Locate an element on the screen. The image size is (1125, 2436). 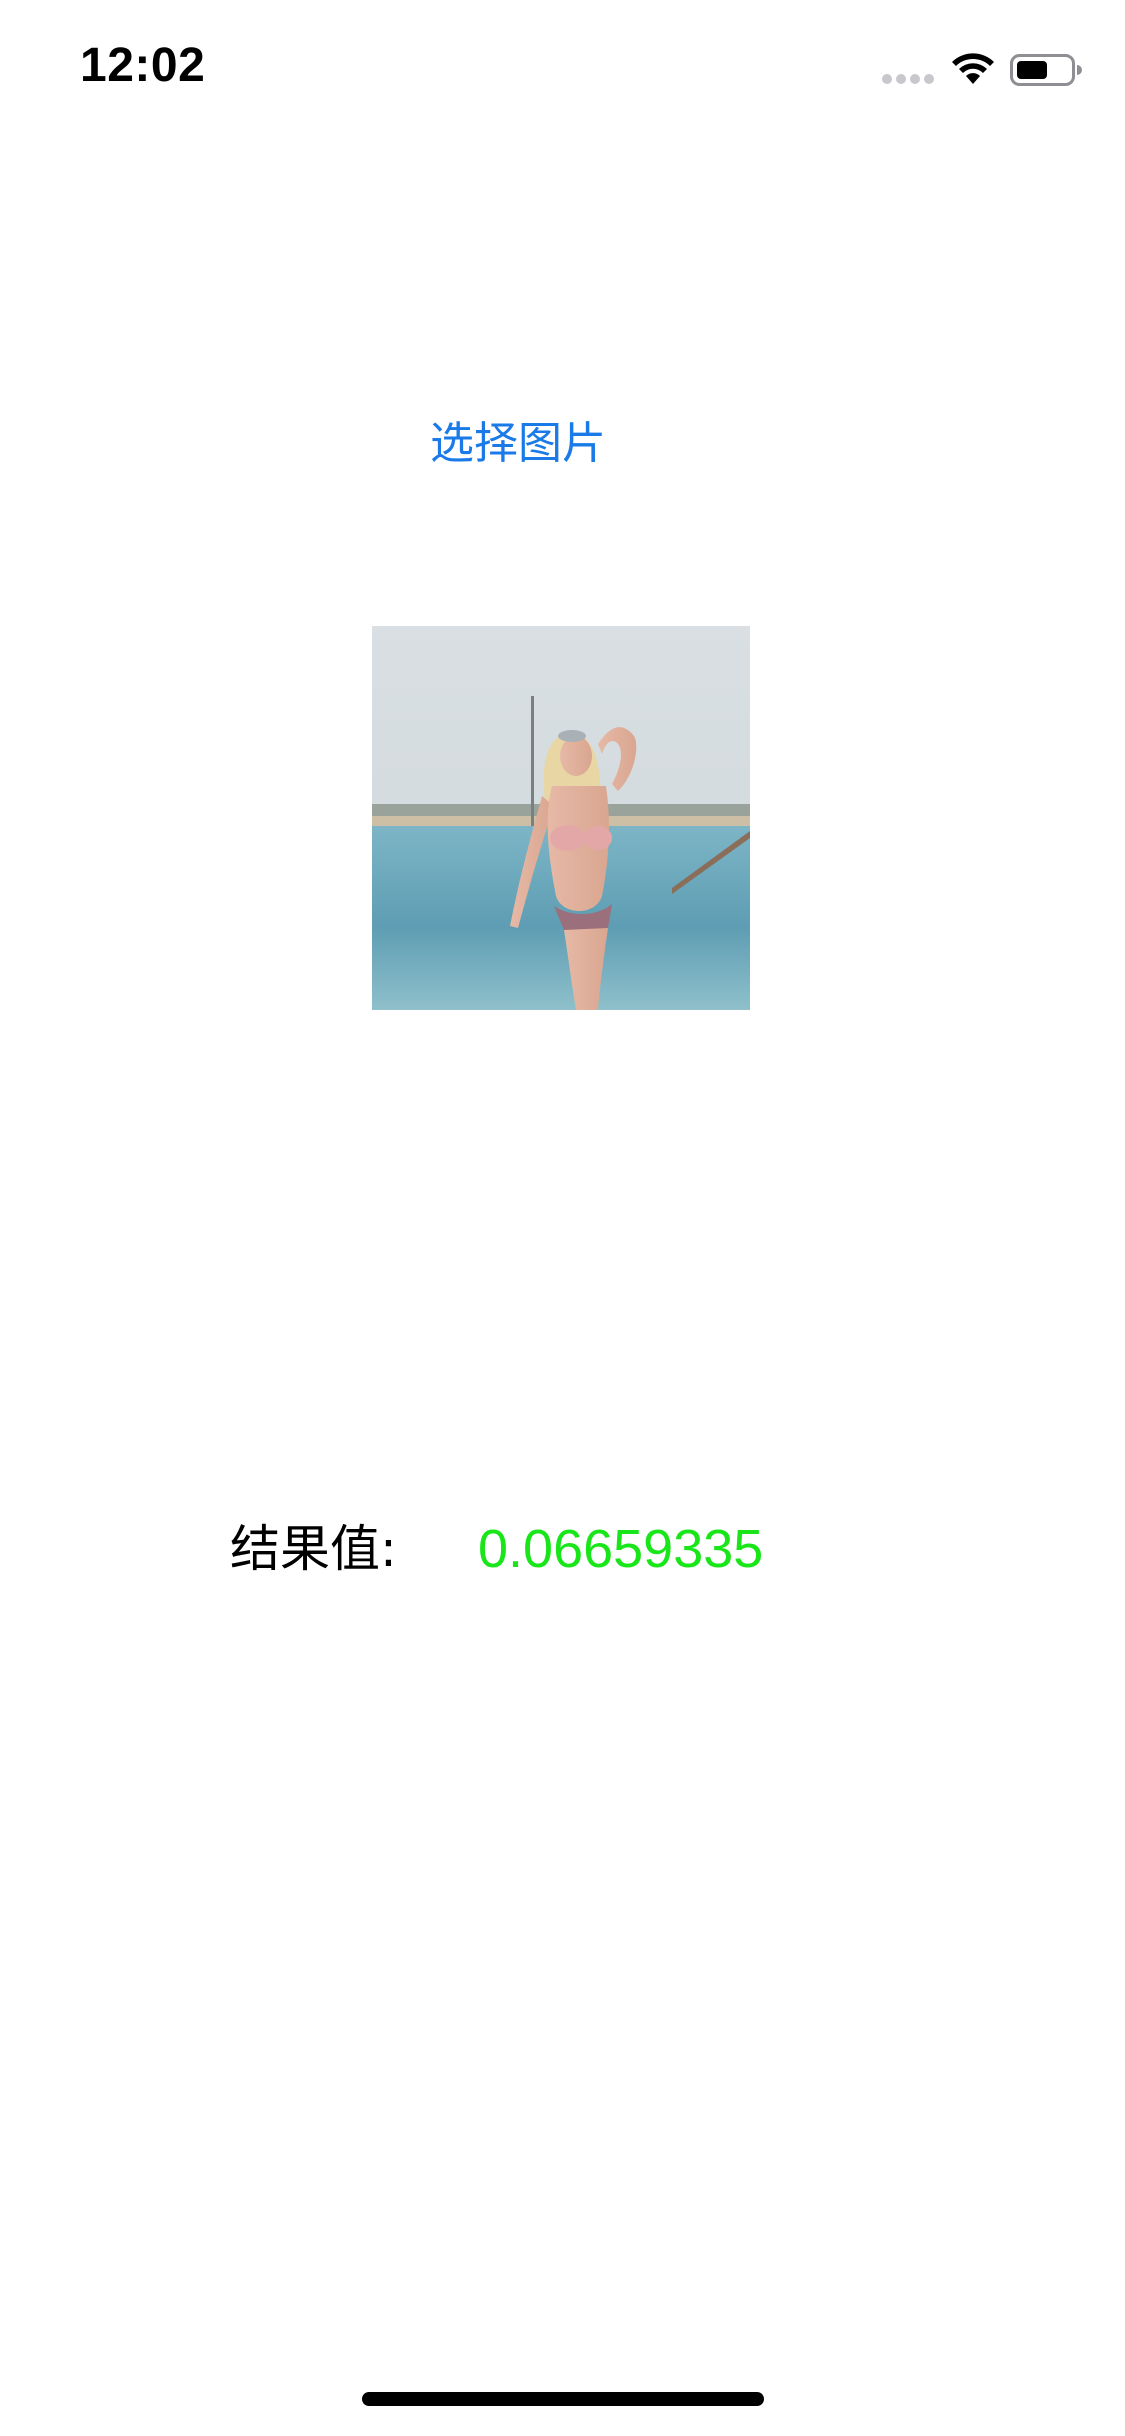
wifi-icon is located at coordinates (973, 68).